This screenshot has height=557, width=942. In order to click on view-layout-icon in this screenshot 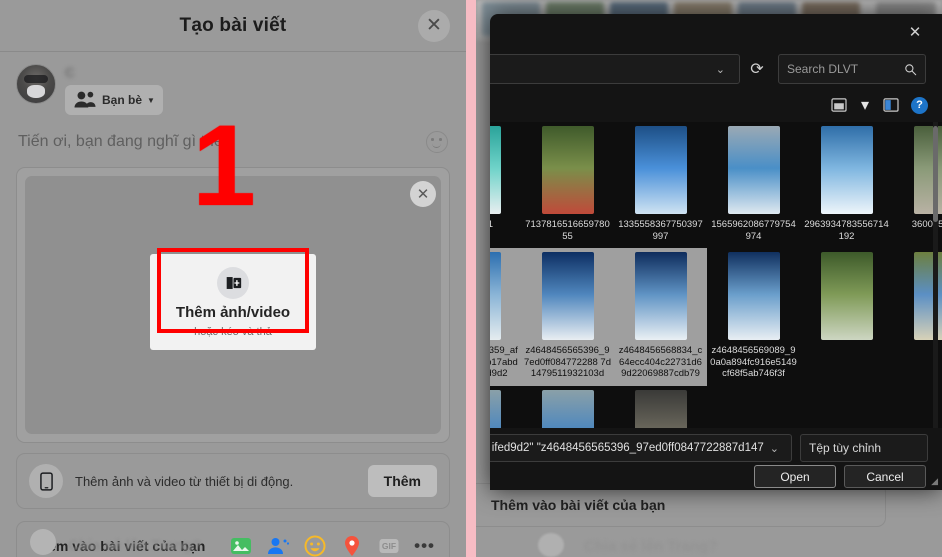, I will do `click(839, 105)`.